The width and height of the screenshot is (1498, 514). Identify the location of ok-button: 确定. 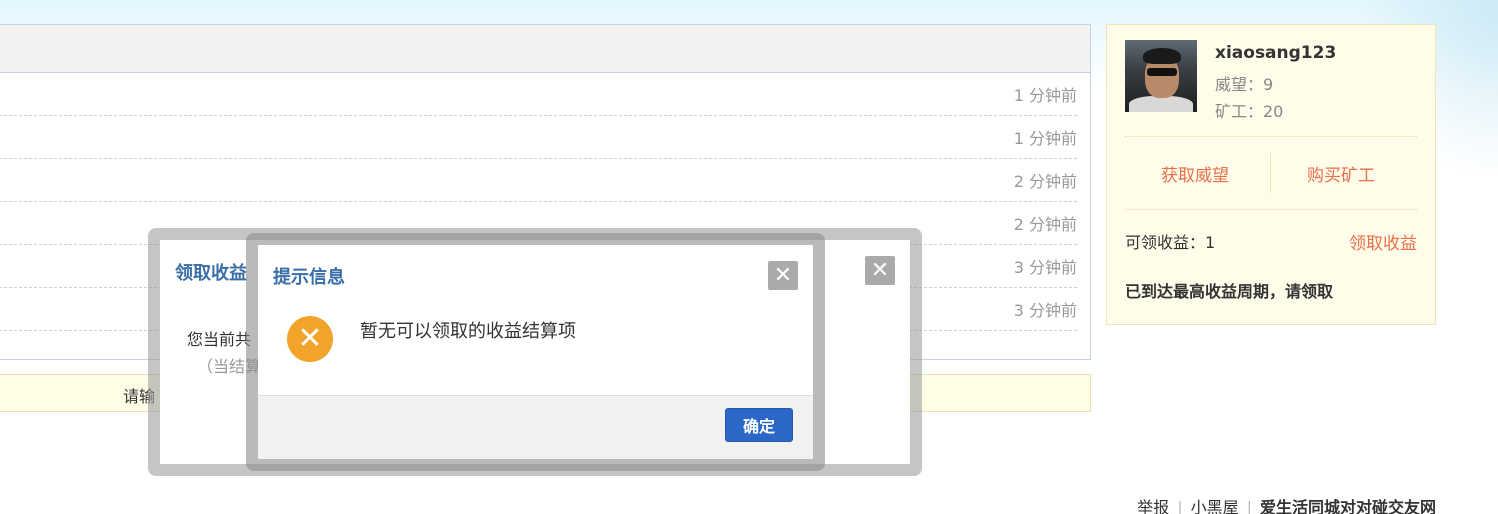
(759, 425).